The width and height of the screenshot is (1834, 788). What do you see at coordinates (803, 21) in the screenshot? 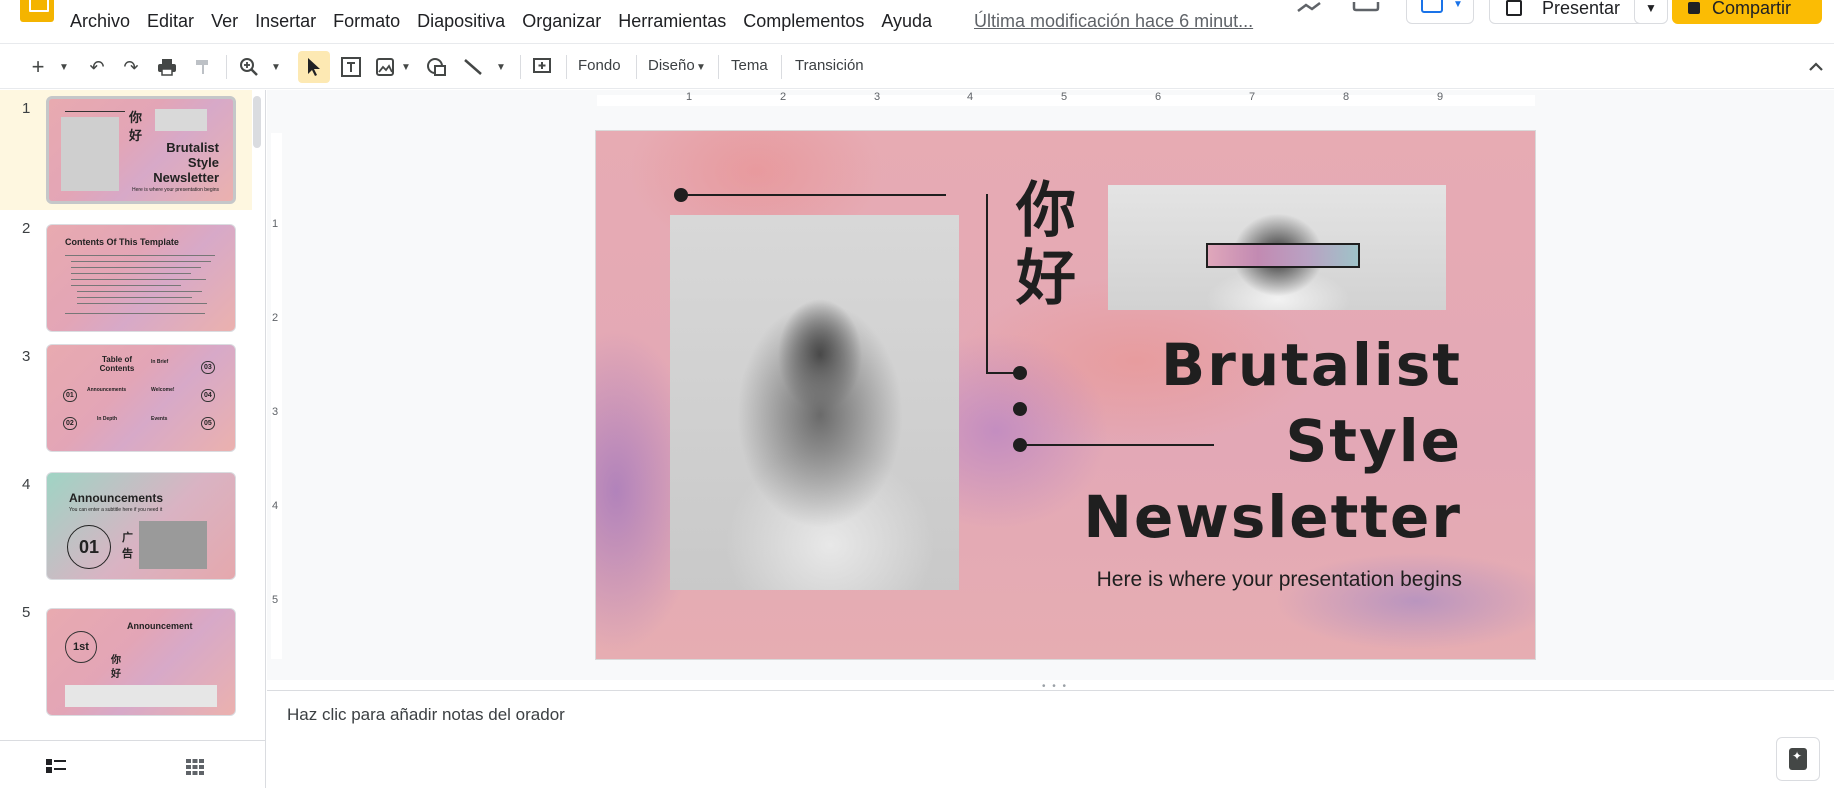
I see `menu-complementos: Complementos` at bounding box center [803, 21].